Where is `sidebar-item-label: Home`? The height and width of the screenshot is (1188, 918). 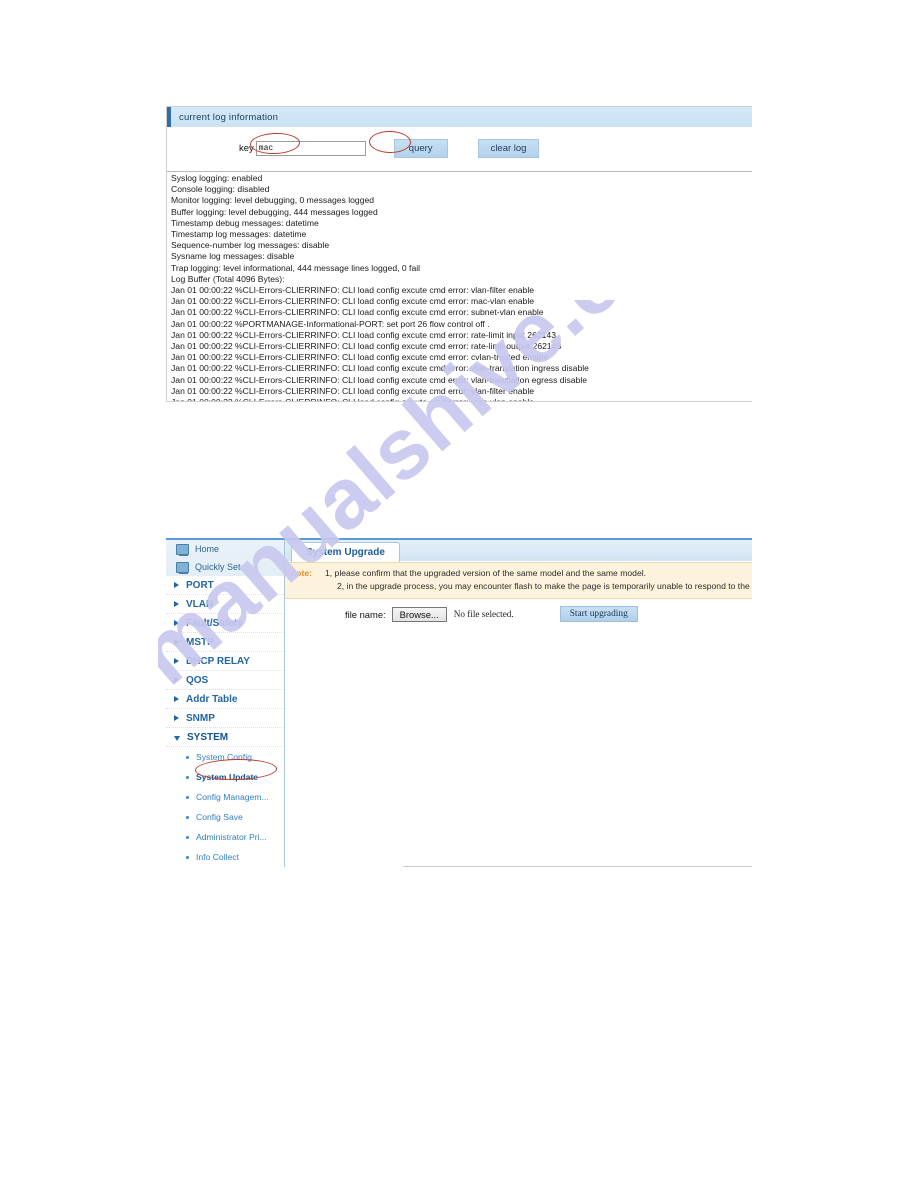 sidebar-item-label: Home is located at coordinates (207, 549).